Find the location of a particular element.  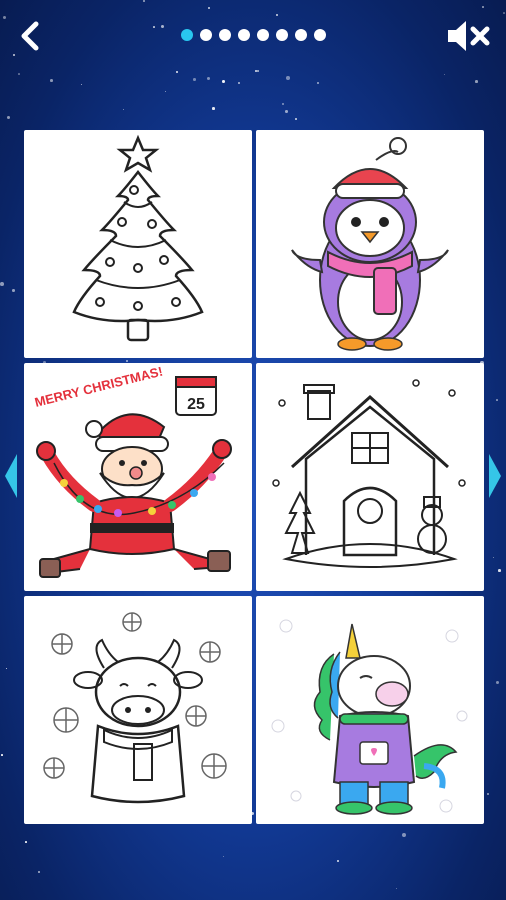

top-bar is located at coordinates (253, 36).